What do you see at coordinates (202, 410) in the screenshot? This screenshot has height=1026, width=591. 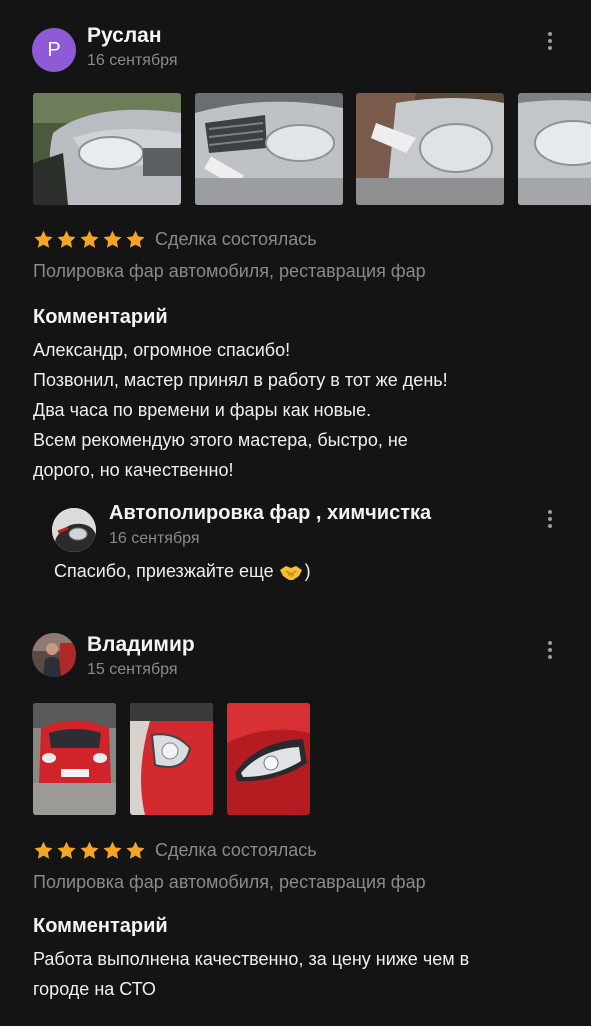 I see `comment-line: Два часа по времени и фары как новые.` at bounding box center [202, 410].